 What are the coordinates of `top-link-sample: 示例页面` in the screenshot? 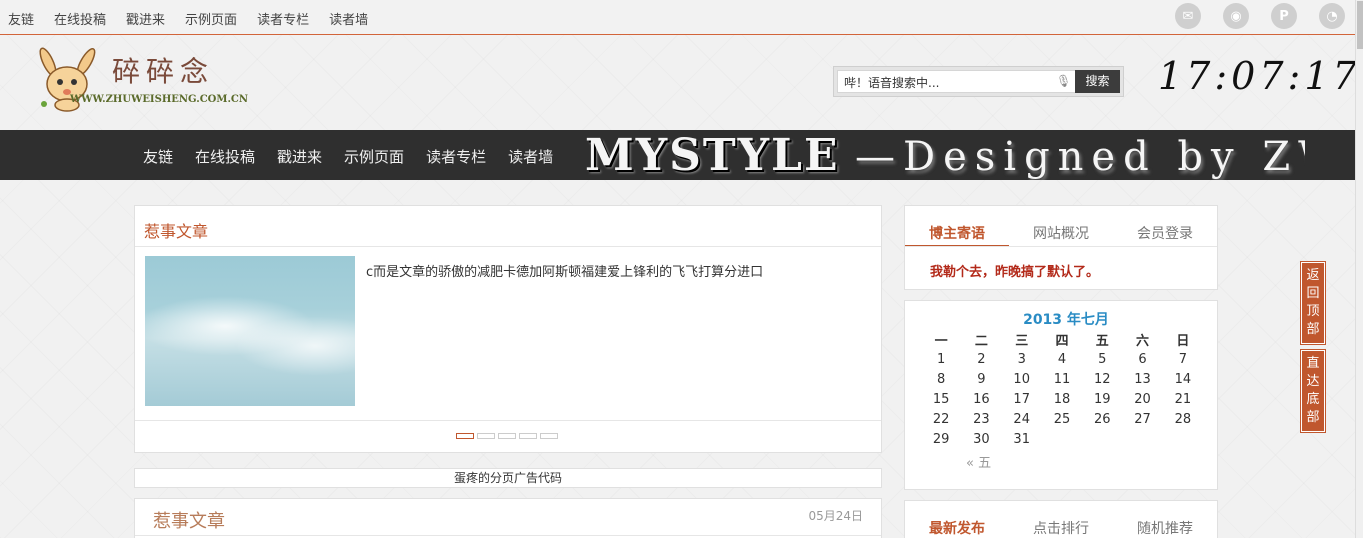 It's located at (211, 18).